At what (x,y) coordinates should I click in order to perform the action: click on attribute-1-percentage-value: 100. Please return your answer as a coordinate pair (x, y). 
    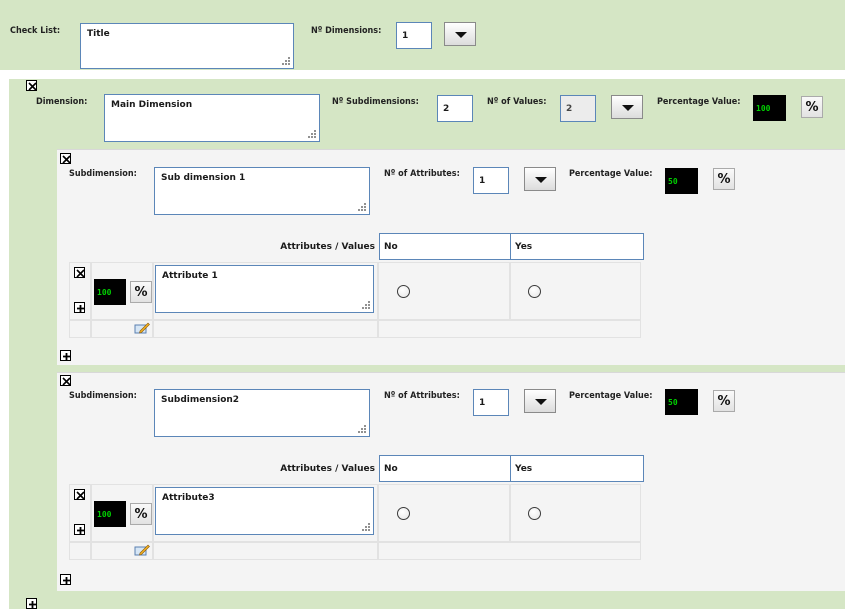
    Looking at the image, I should click on (110, 292).